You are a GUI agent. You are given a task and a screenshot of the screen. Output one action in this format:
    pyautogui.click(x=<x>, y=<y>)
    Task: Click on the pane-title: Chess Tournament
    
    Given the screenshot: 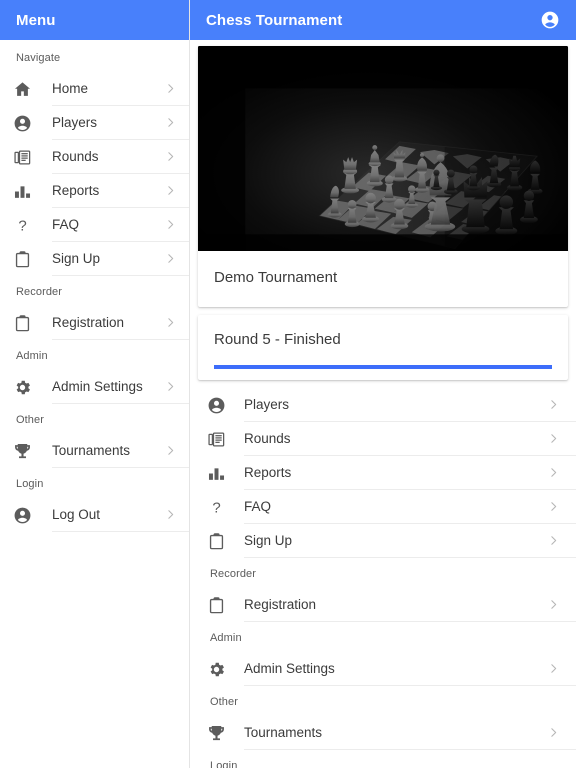 What is the action you would take?
    pyautogui.click(x=274, y=20)
    